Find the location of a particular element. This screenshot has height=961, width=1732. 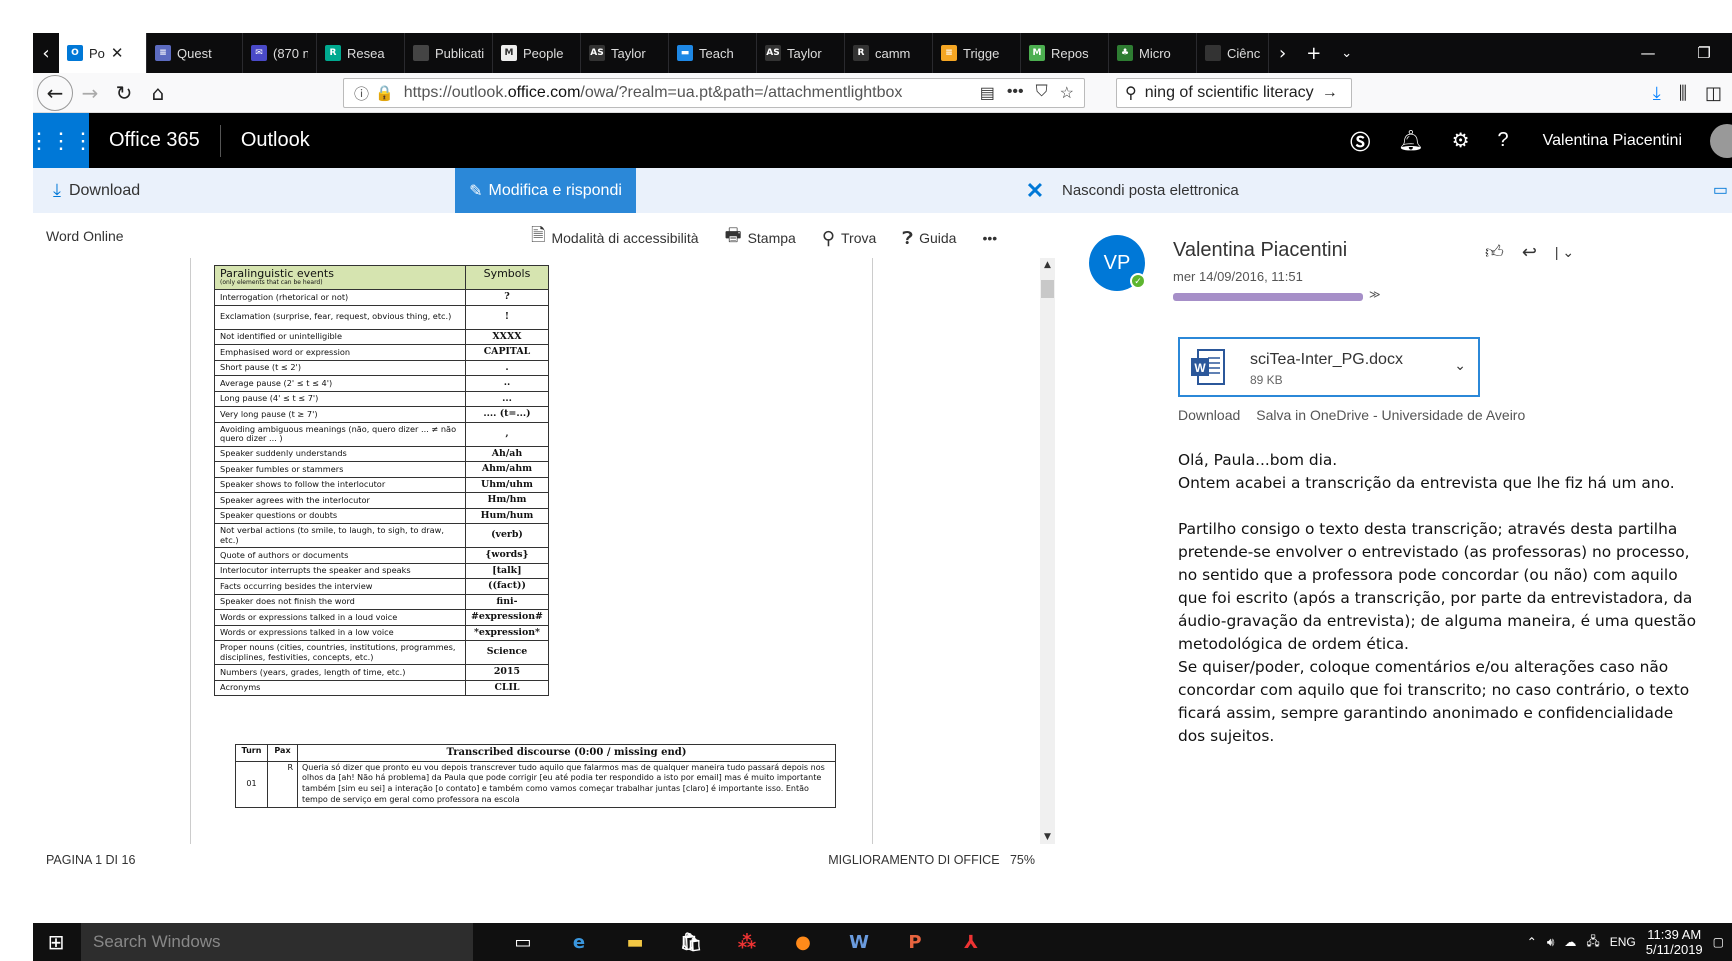

pocket-icon: ⛉ is located at coordinates (1042, 93).